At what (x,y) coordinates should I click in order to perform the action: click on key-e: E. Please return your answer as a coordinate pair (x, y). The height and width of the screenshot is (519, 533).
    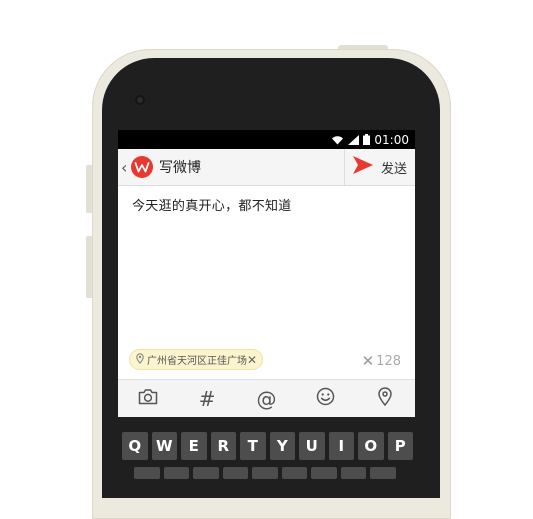
    Looking at the image, I should click on (194, 446).